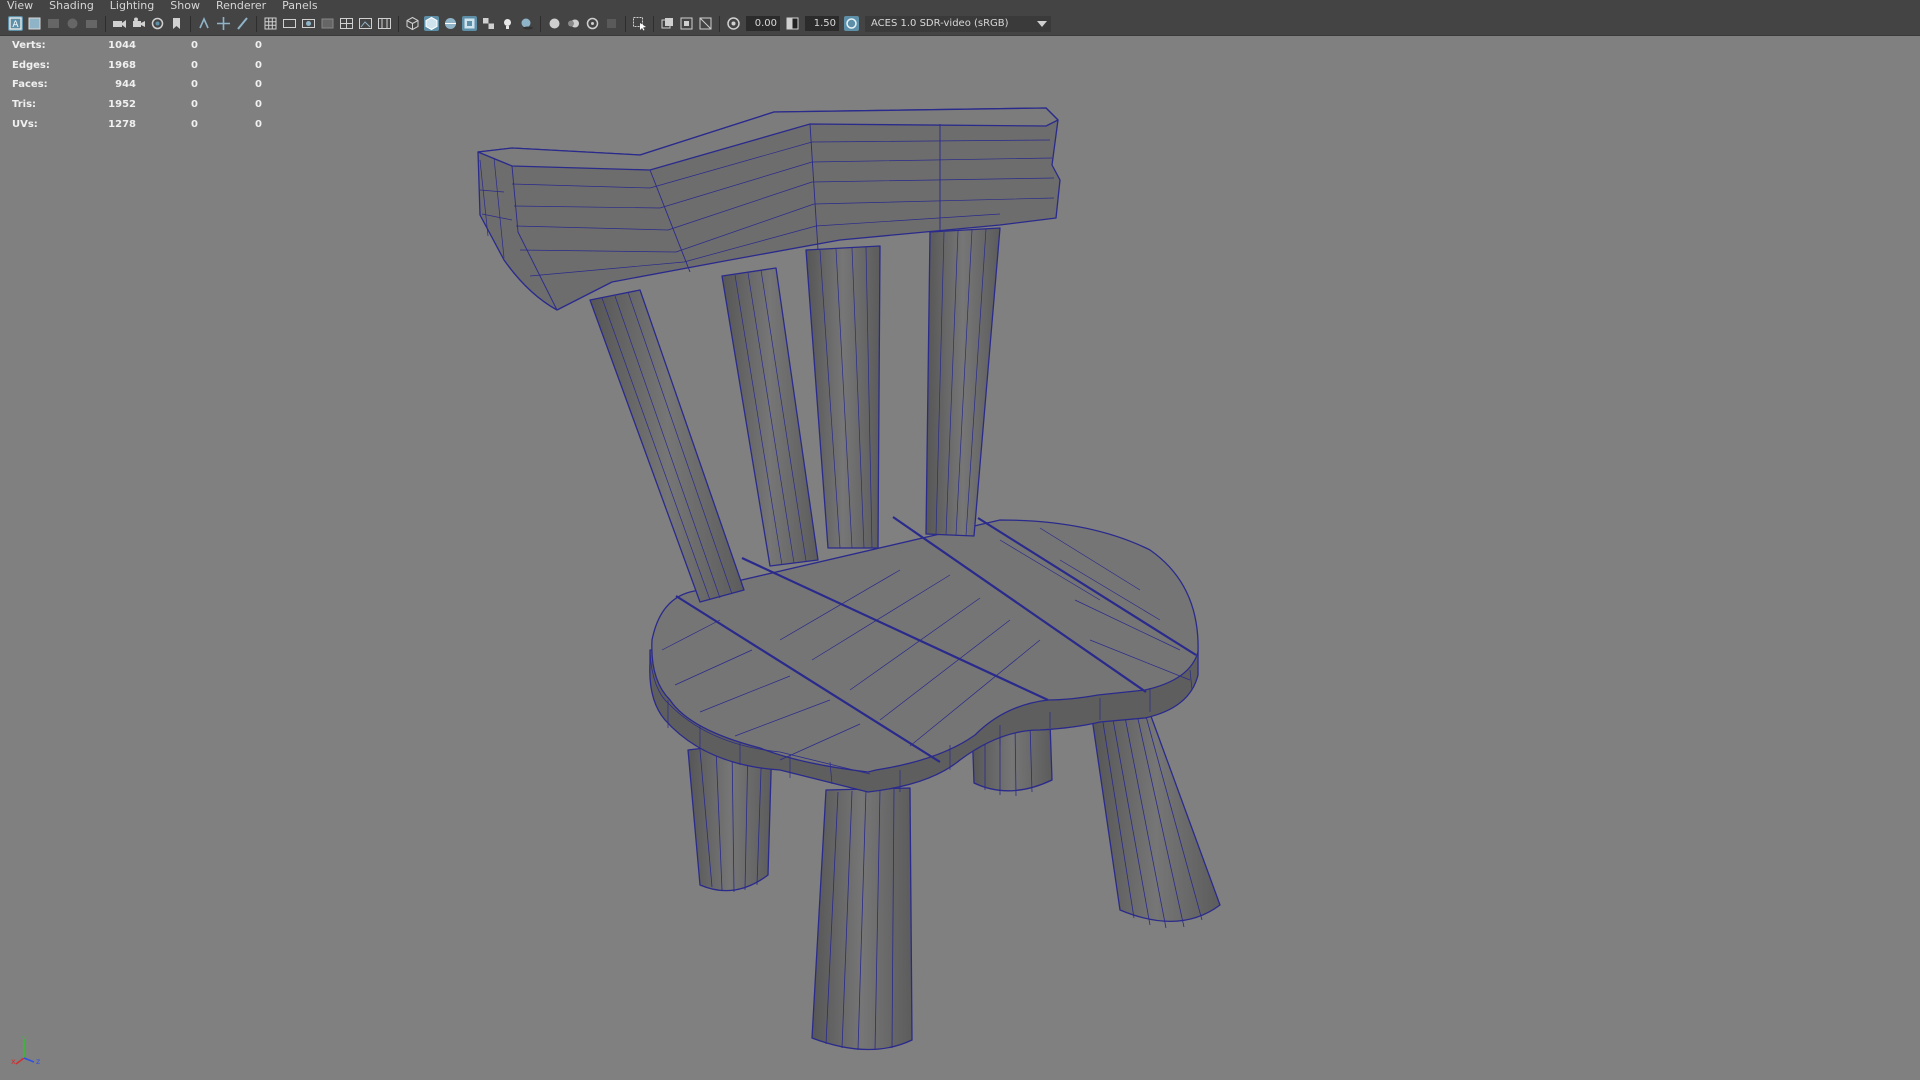 Image resolution: width=1920 pixels, height=1080 pixels. I want to click on safe-action-icon, so click(365, 23).